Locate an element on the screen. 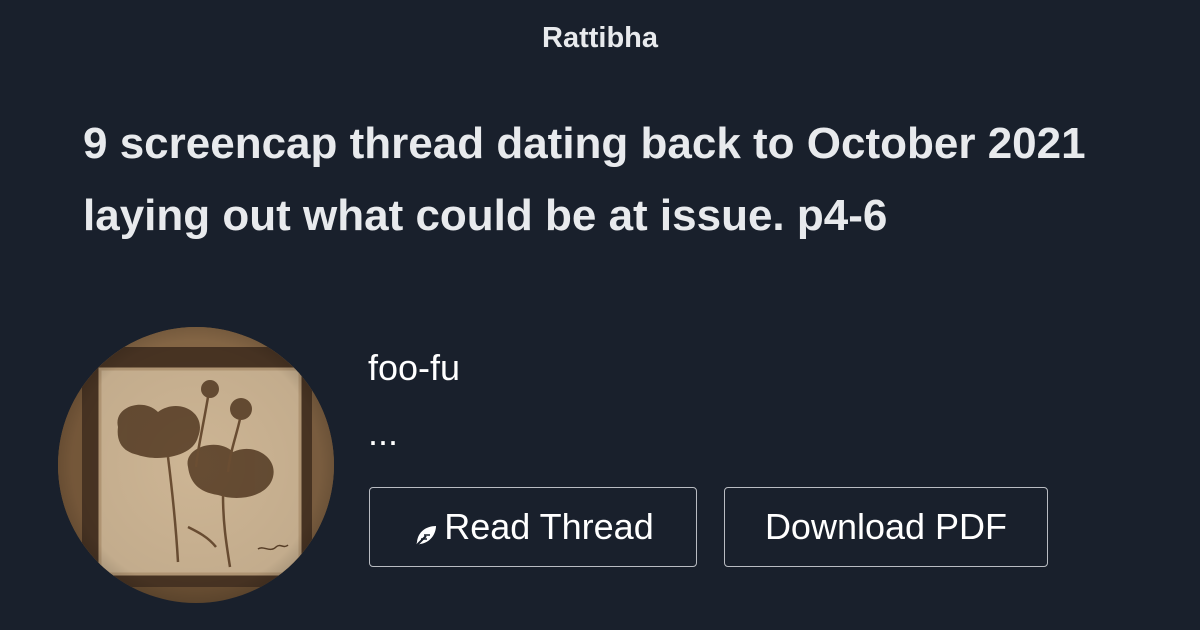  read-thread-label: Read Thread is located at coordinates (549, 526).